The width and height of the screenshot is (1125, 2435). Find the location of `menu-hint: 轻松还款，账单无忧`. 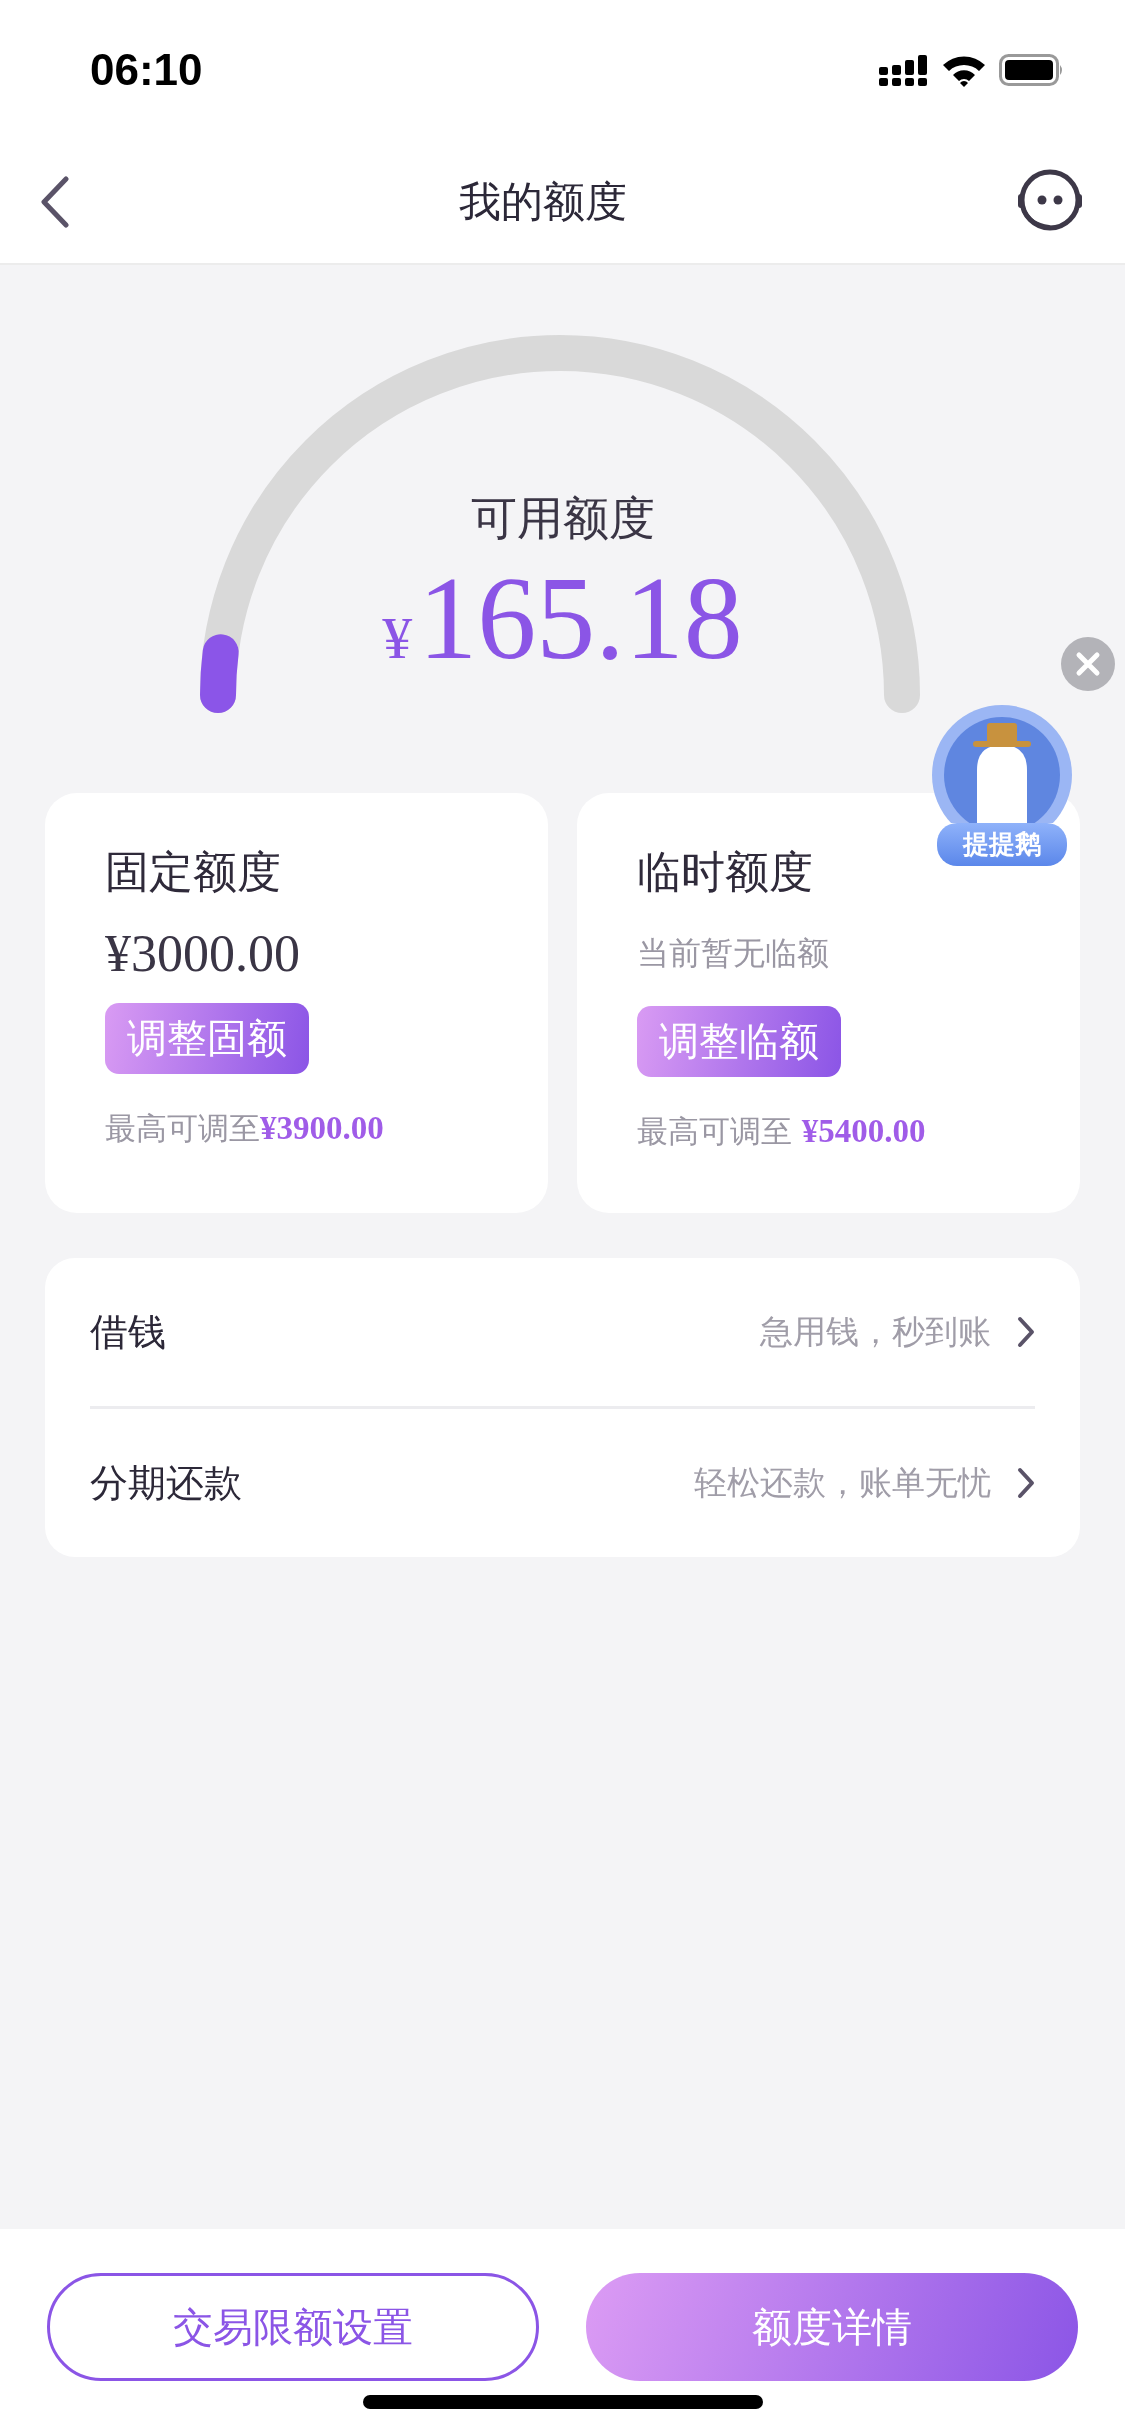

menu-hint: 轻松还款，账单无忧 is located at coordinates (842, 1482).